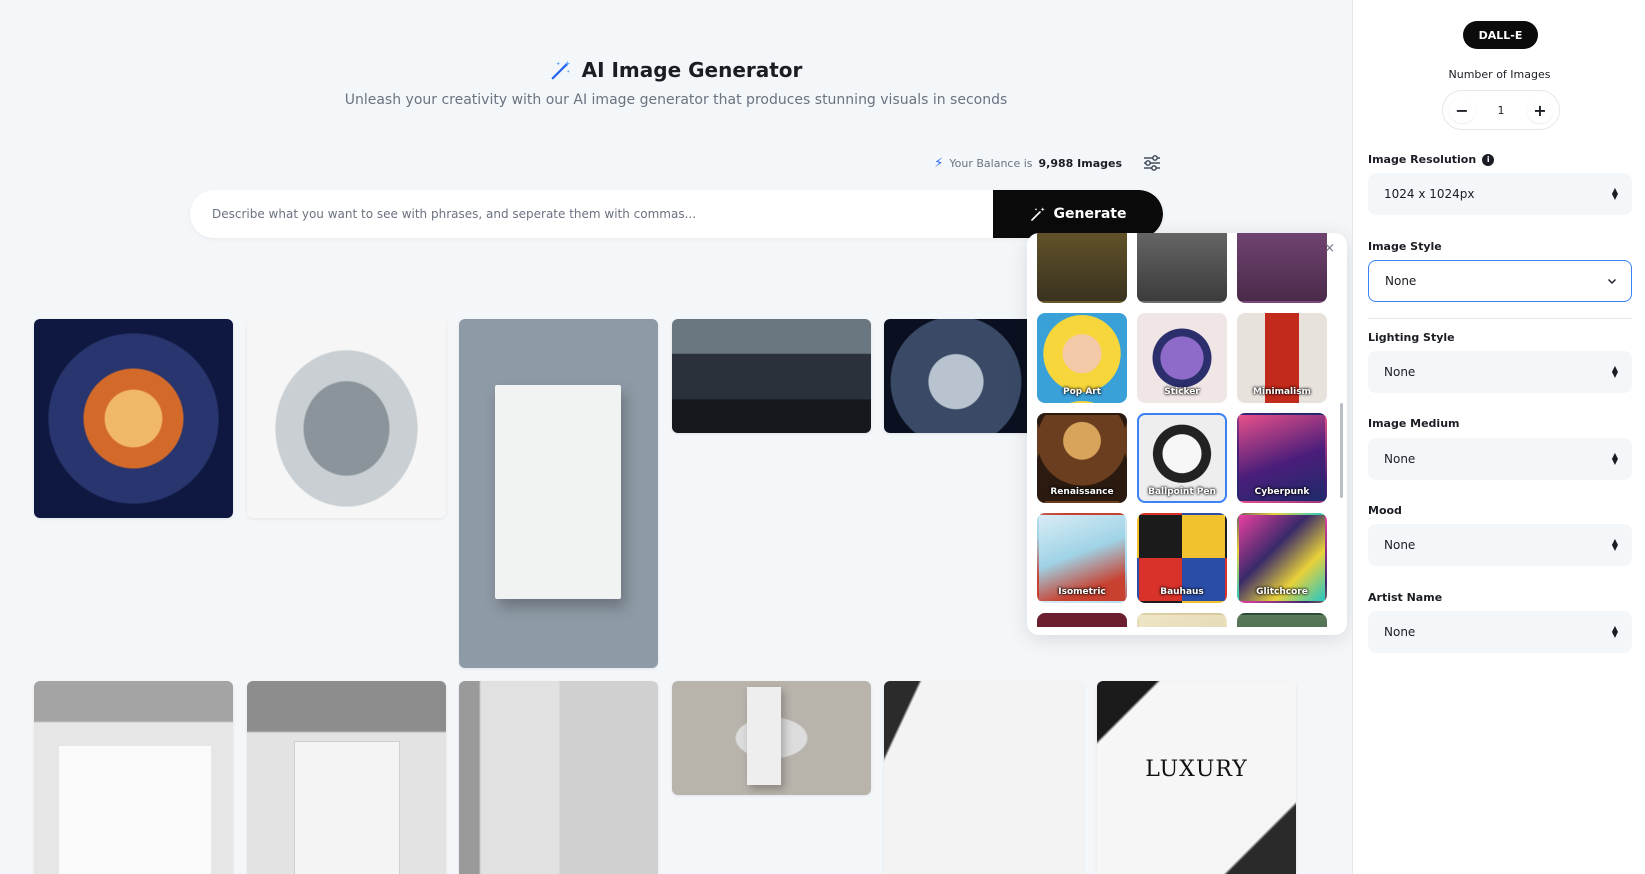  I want to click on lightning-icon: ⚡, so click(939, 163).